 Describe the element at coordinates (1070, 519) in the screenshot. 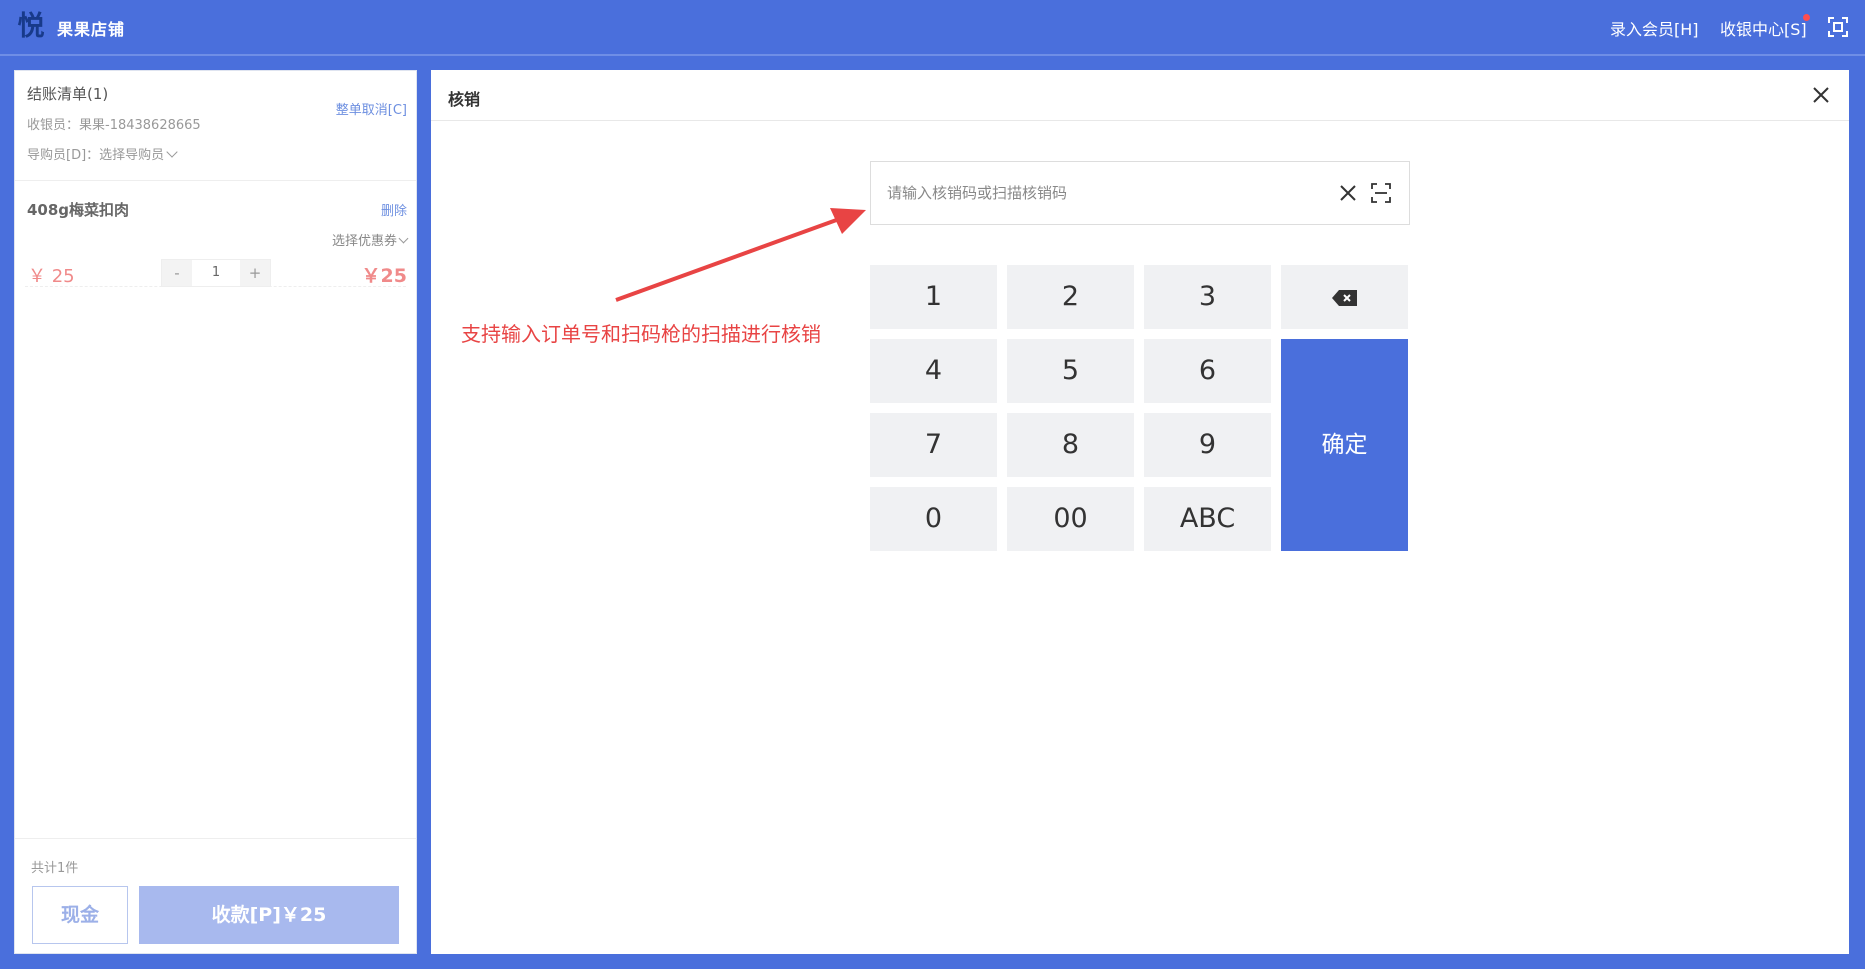

I see `key-00: 00` at that location.